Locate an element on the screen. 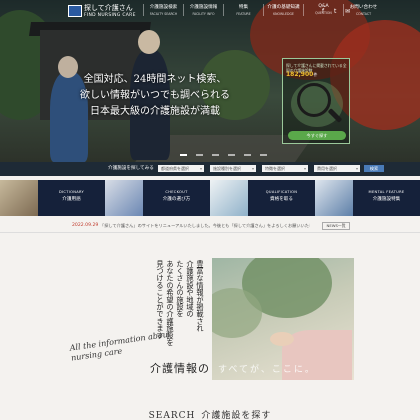  nav-item-knowledge: 介護の基礎知識 KNOWLEDGE is located at coordinates (283, 10).